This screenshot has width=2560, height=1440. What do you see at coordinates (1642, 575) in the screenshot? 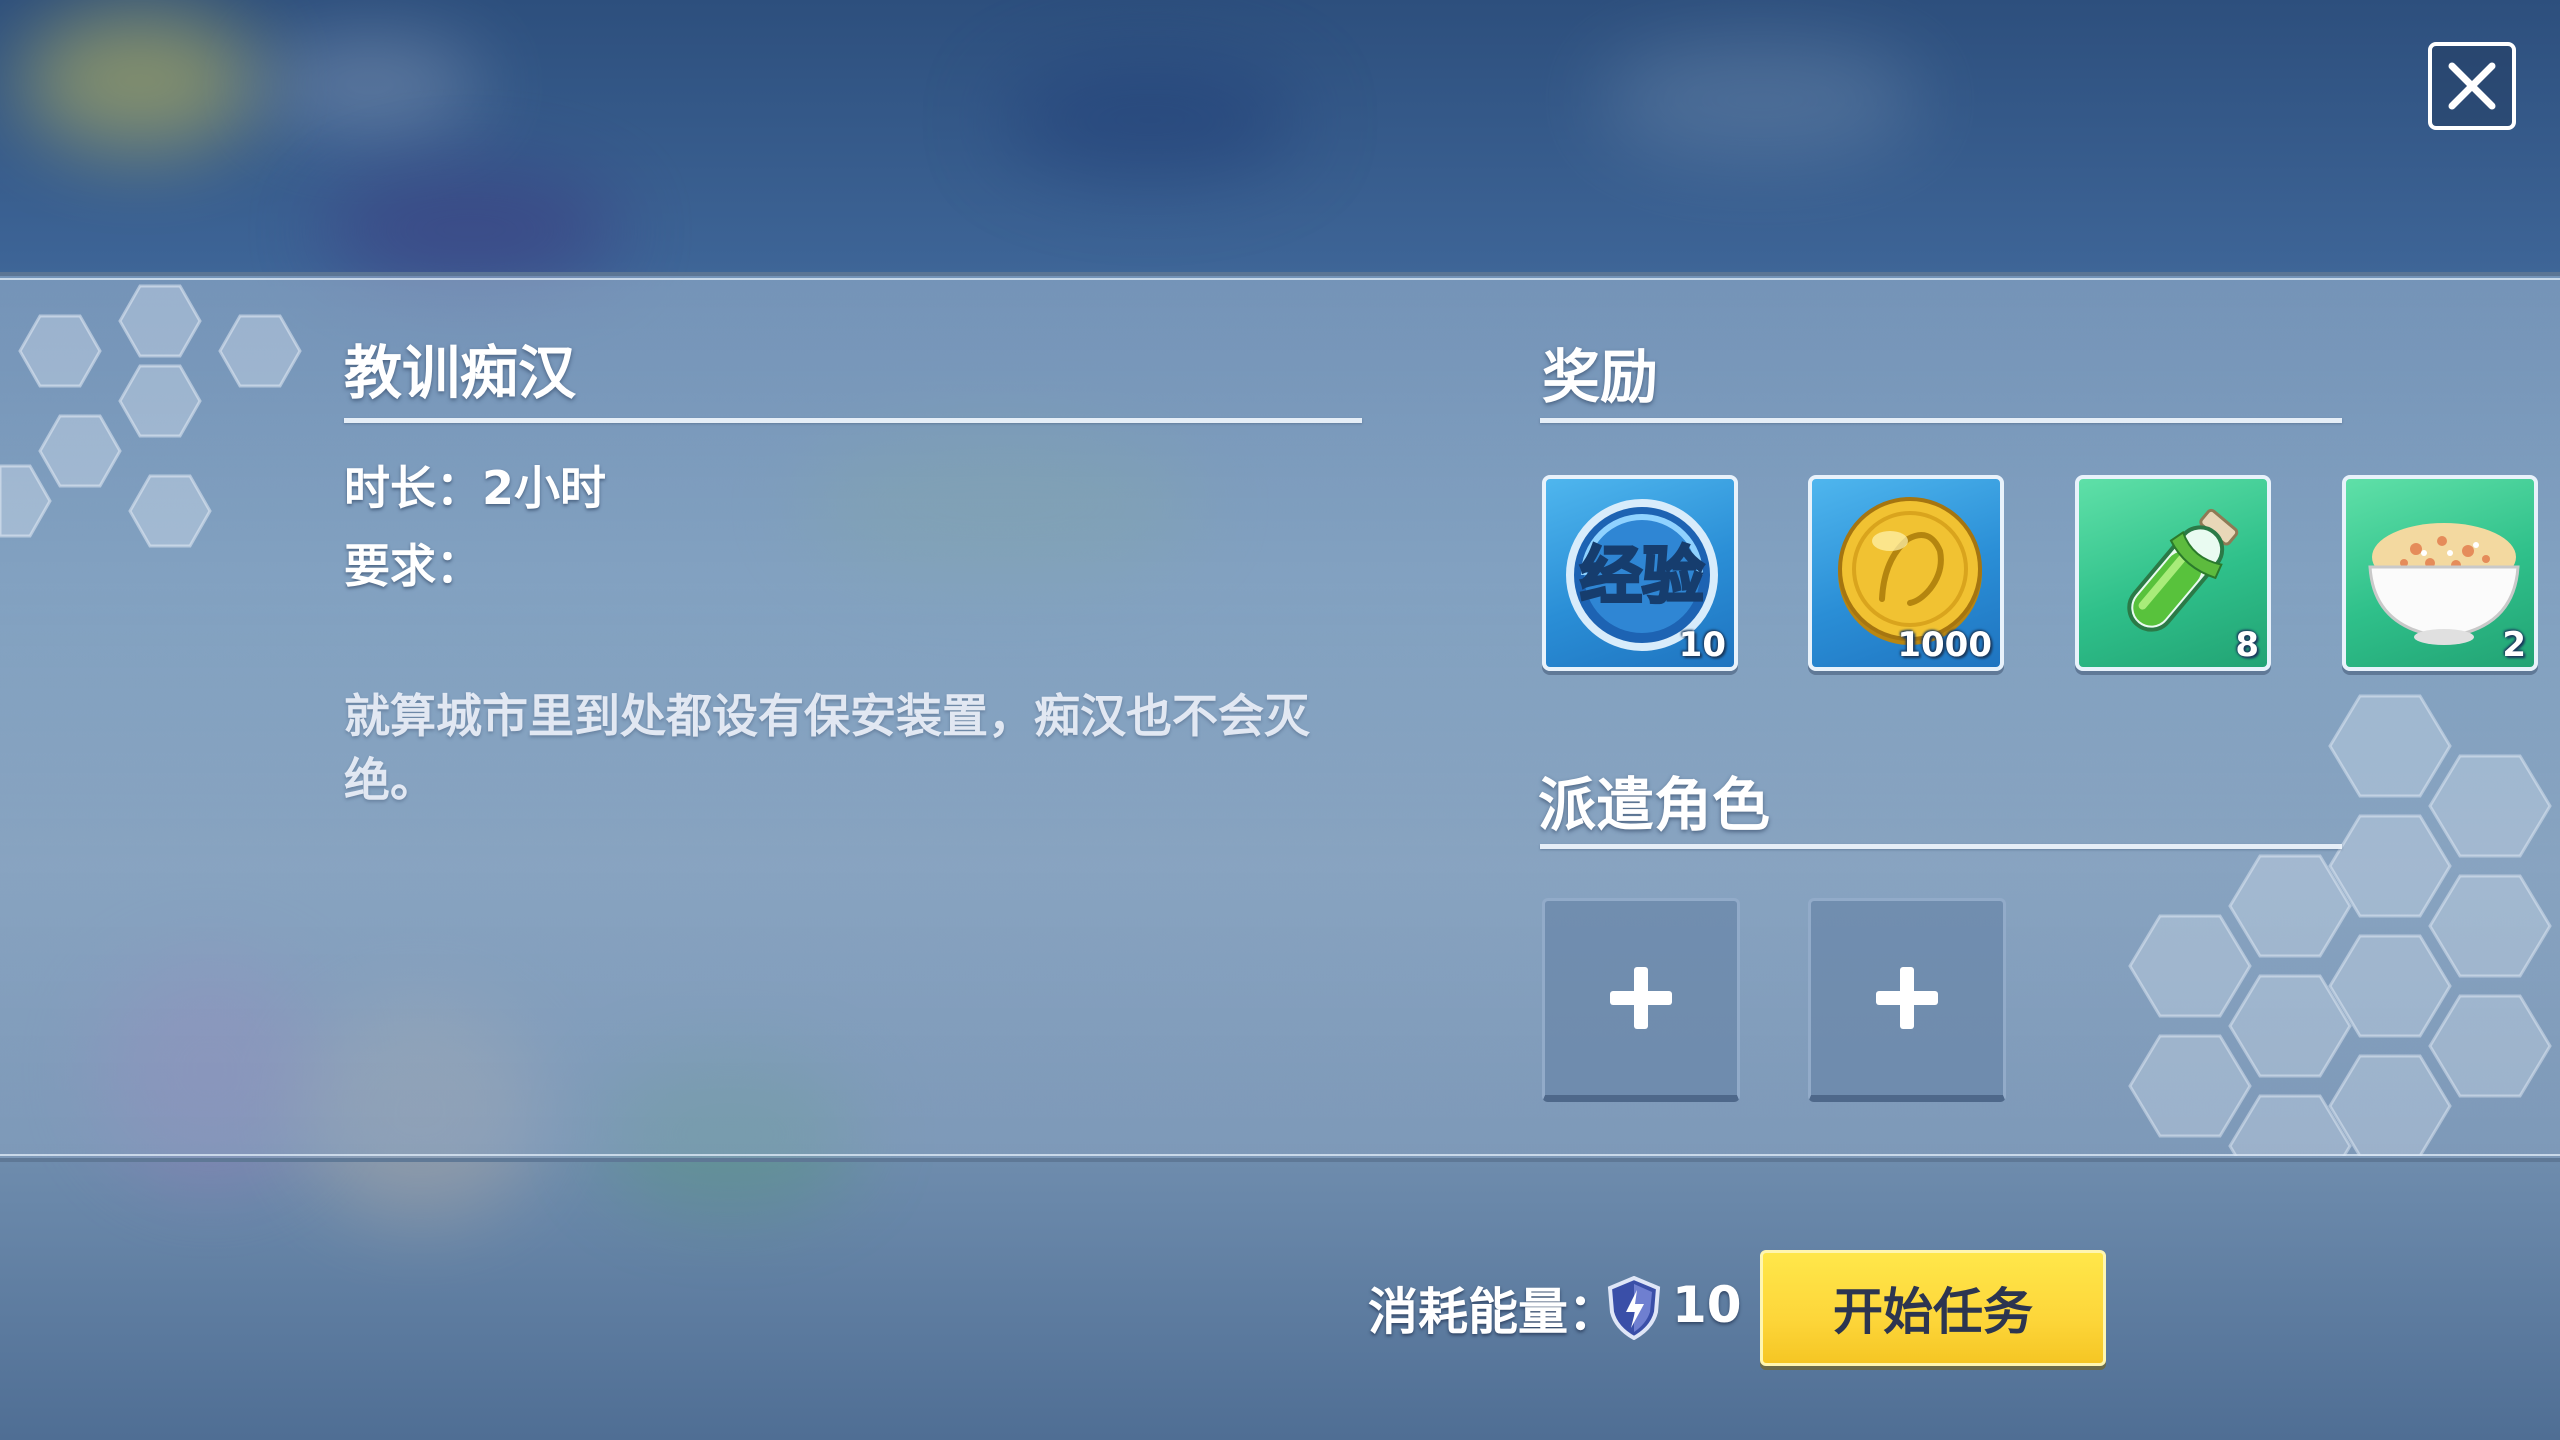
I see `exp-icon-label: 经验` at bounding box center [1642, 575].